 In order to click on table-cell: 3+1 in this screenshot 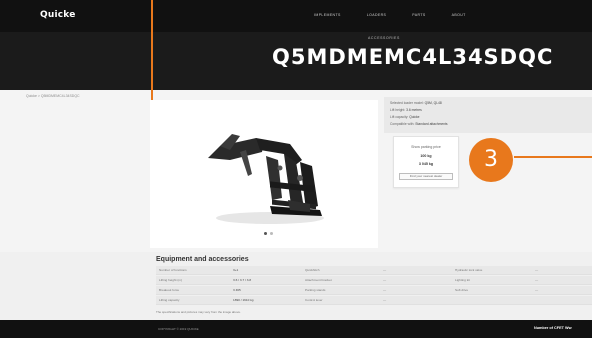, I will do `click(236, 270)`.